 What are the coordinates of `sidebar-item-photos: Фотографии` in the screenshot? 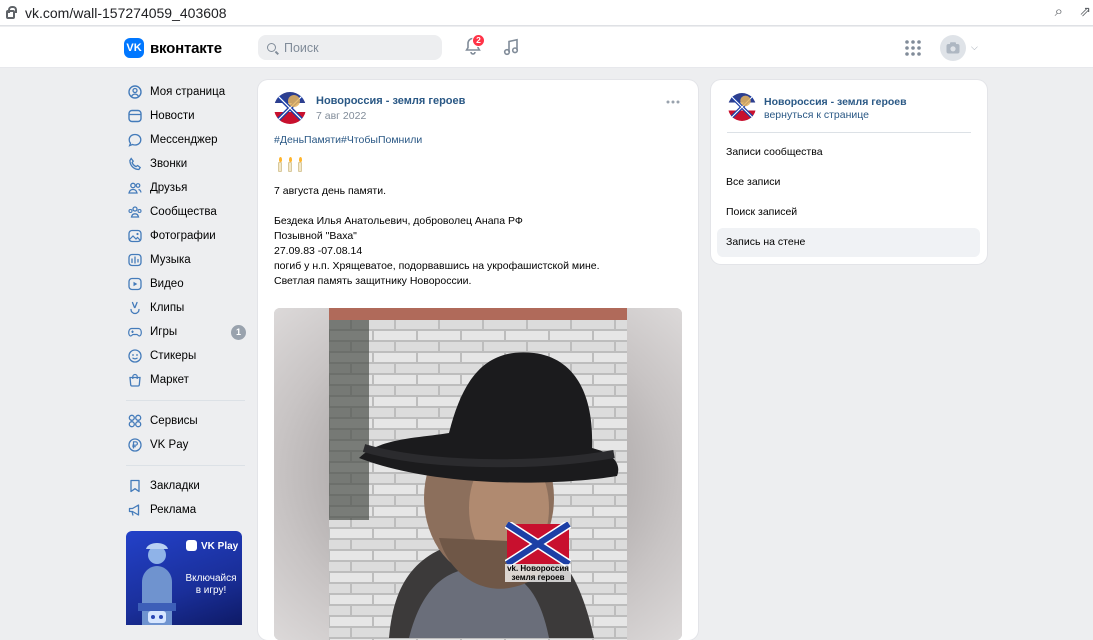 It's located at (186, 236).